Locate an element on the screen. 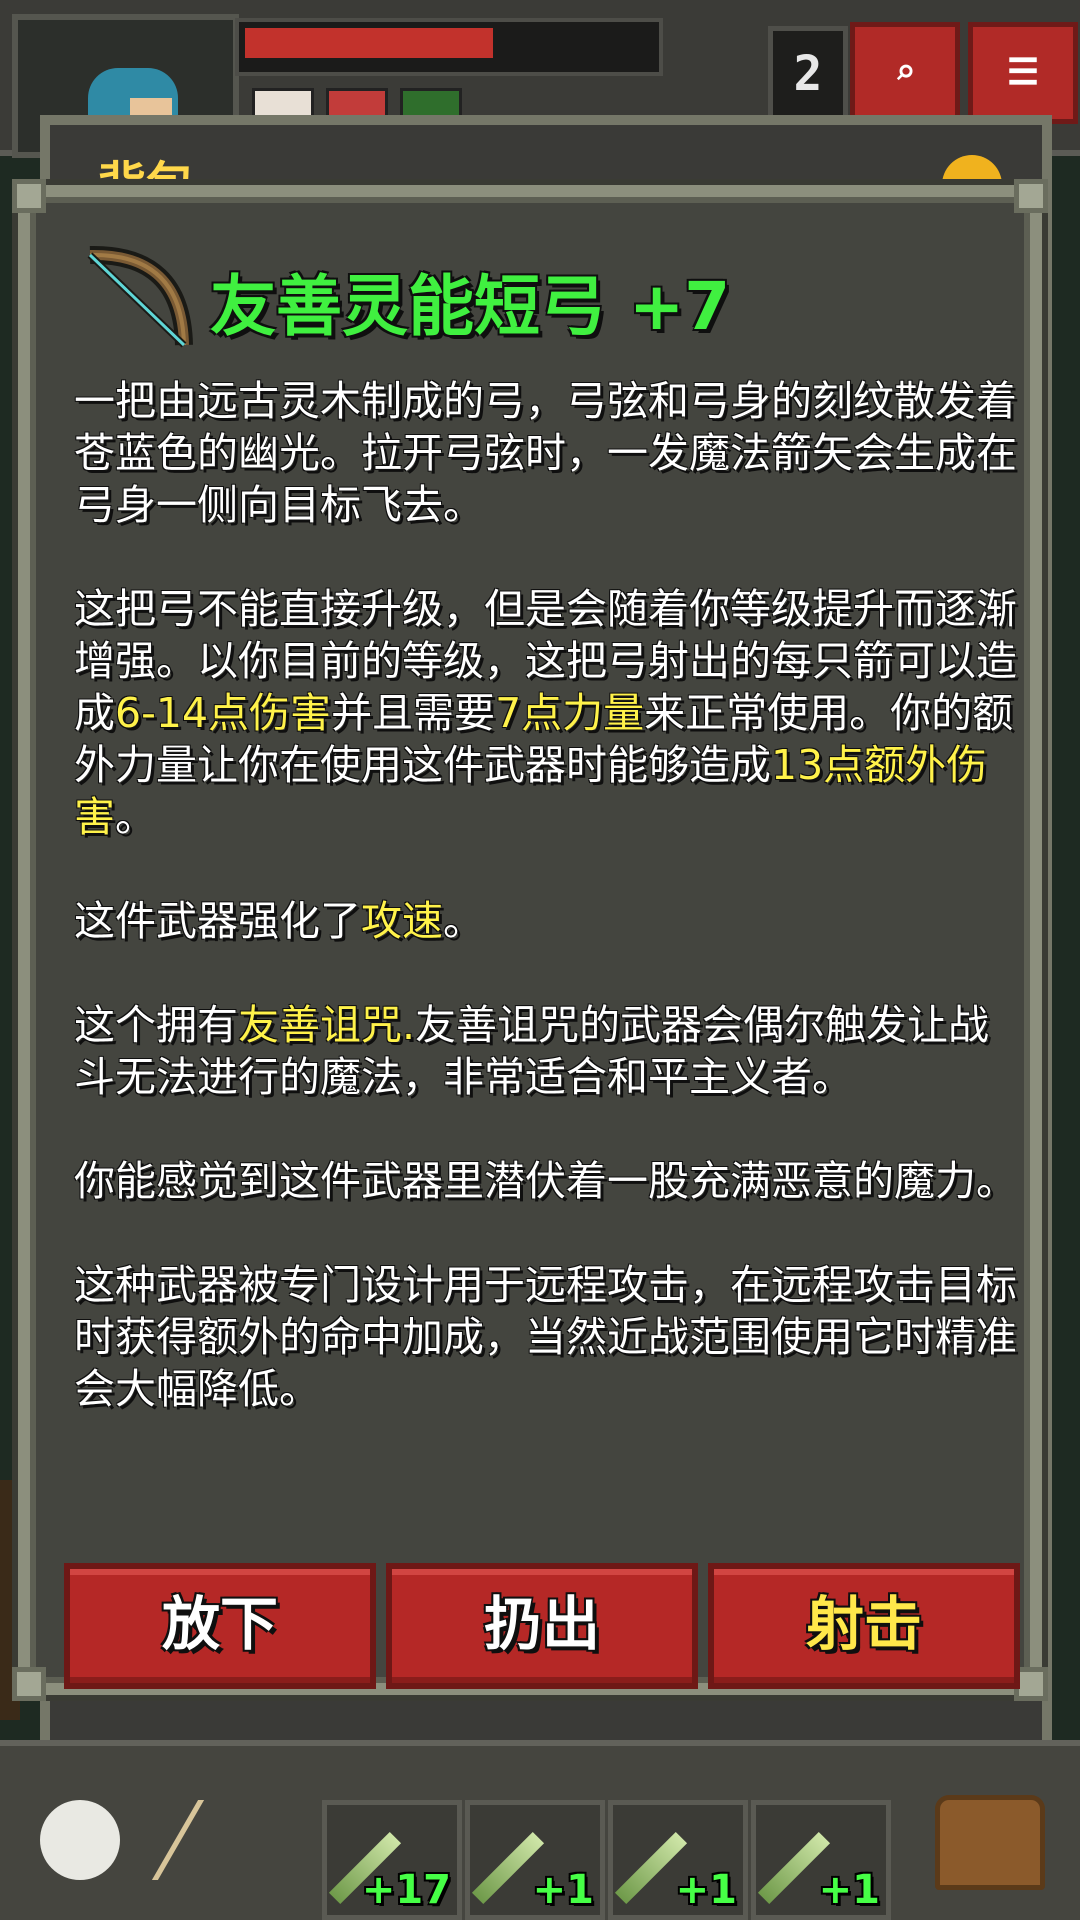 Image resolution: width=1080 pixels, height=1920 pixels. menu-button: ☰ is located at coordinates (1023, 73).